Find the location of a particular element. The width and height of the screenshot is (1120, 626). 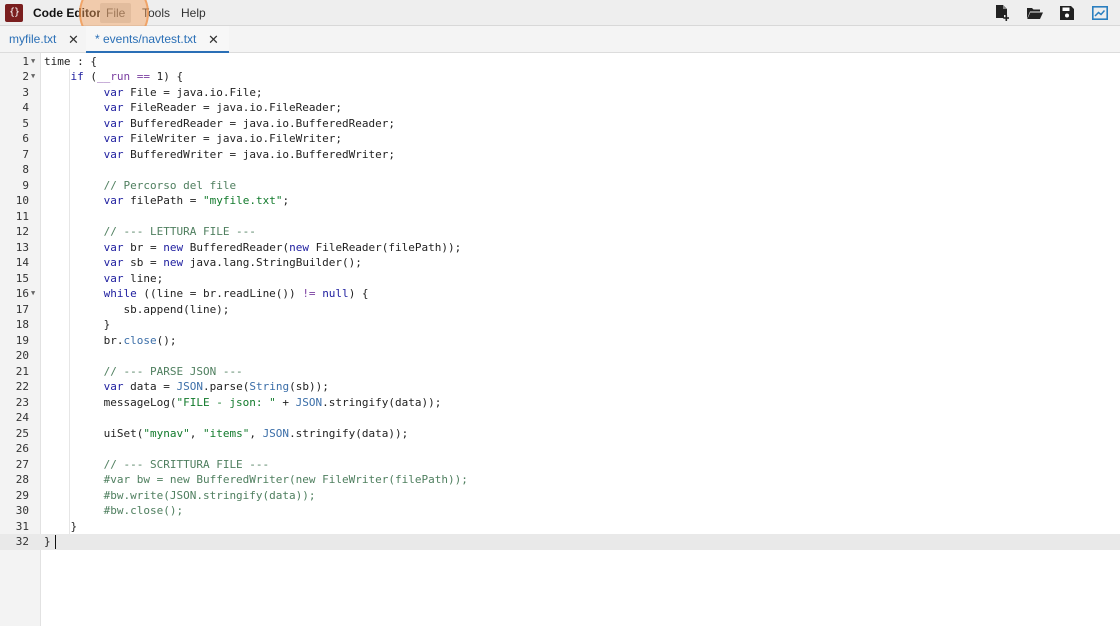

line-number: 26 is located at coordinates (22, 448).